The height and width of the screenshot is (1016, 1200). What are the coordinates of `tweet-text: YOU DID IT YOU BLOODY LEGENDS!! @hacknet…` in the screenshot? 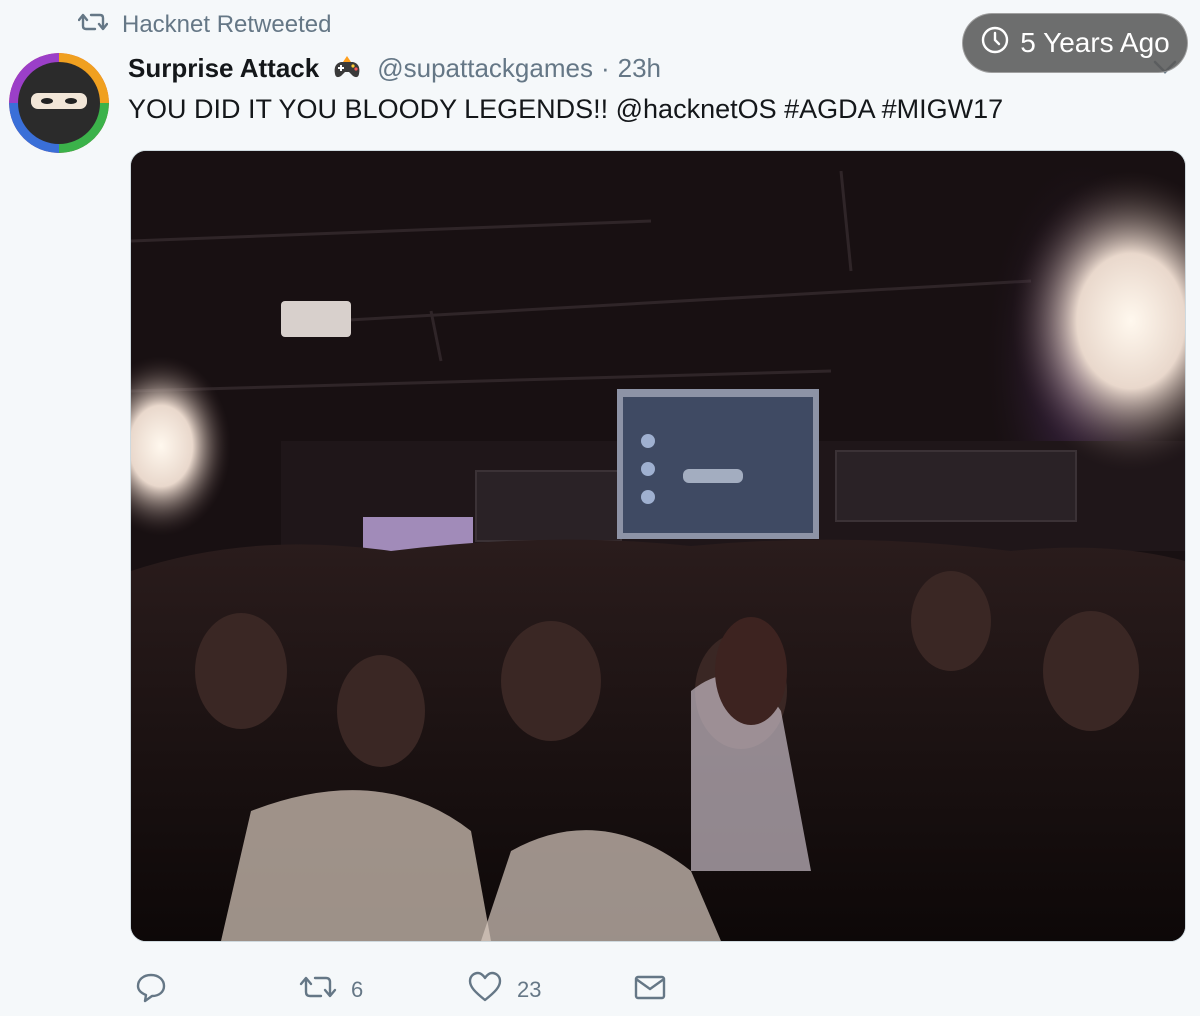 It's located at (566, 109).